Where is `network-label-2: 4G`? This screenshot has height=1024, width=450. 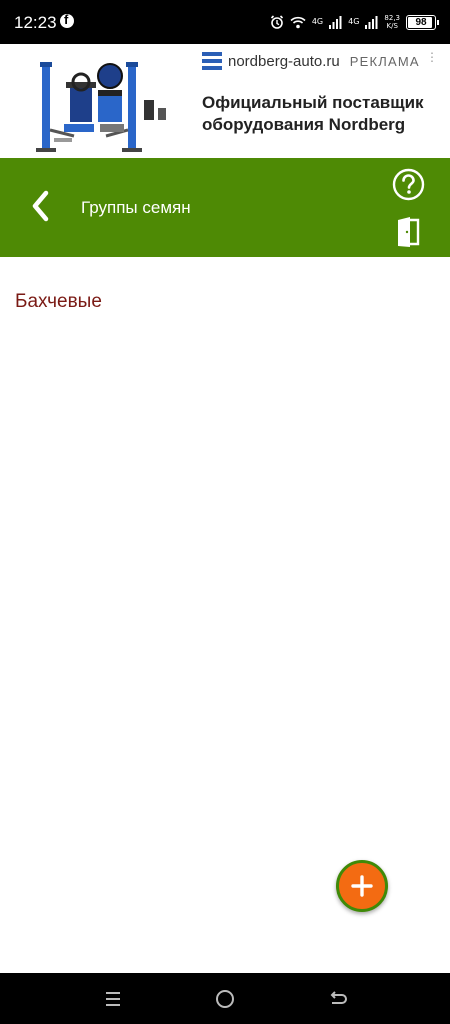 network-label-2: 4G is located at coordinates (354, 21).